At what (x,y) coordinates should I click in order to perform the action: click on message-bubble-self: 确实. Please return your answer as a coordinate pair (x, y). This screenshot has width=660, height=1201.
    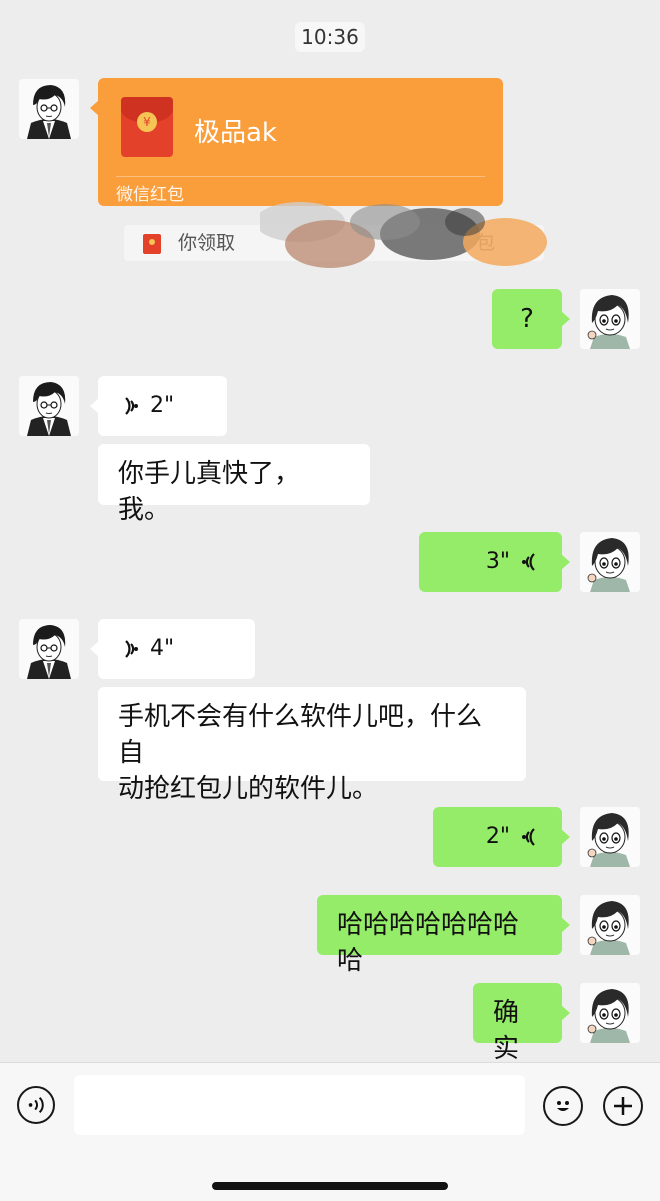
    Looking at the image, I should click on (521, 1023).